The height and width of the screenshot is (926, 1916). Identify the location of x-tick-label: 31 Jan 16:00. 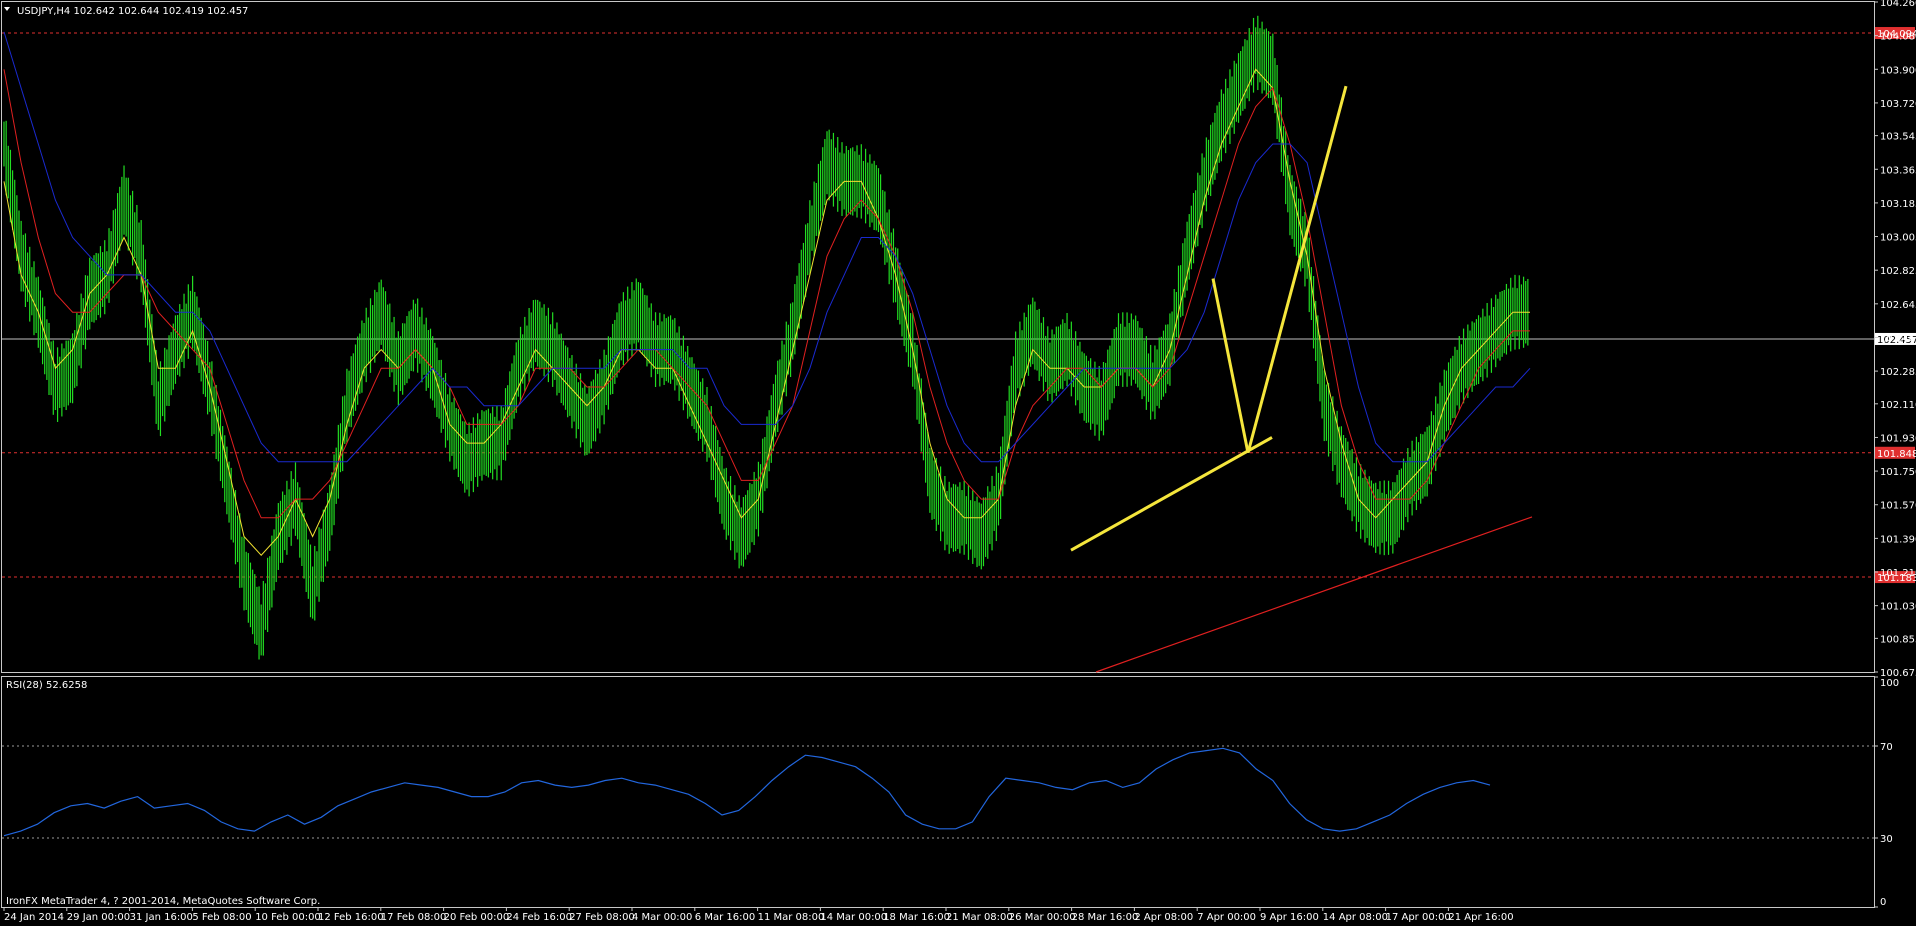
(161, 917).